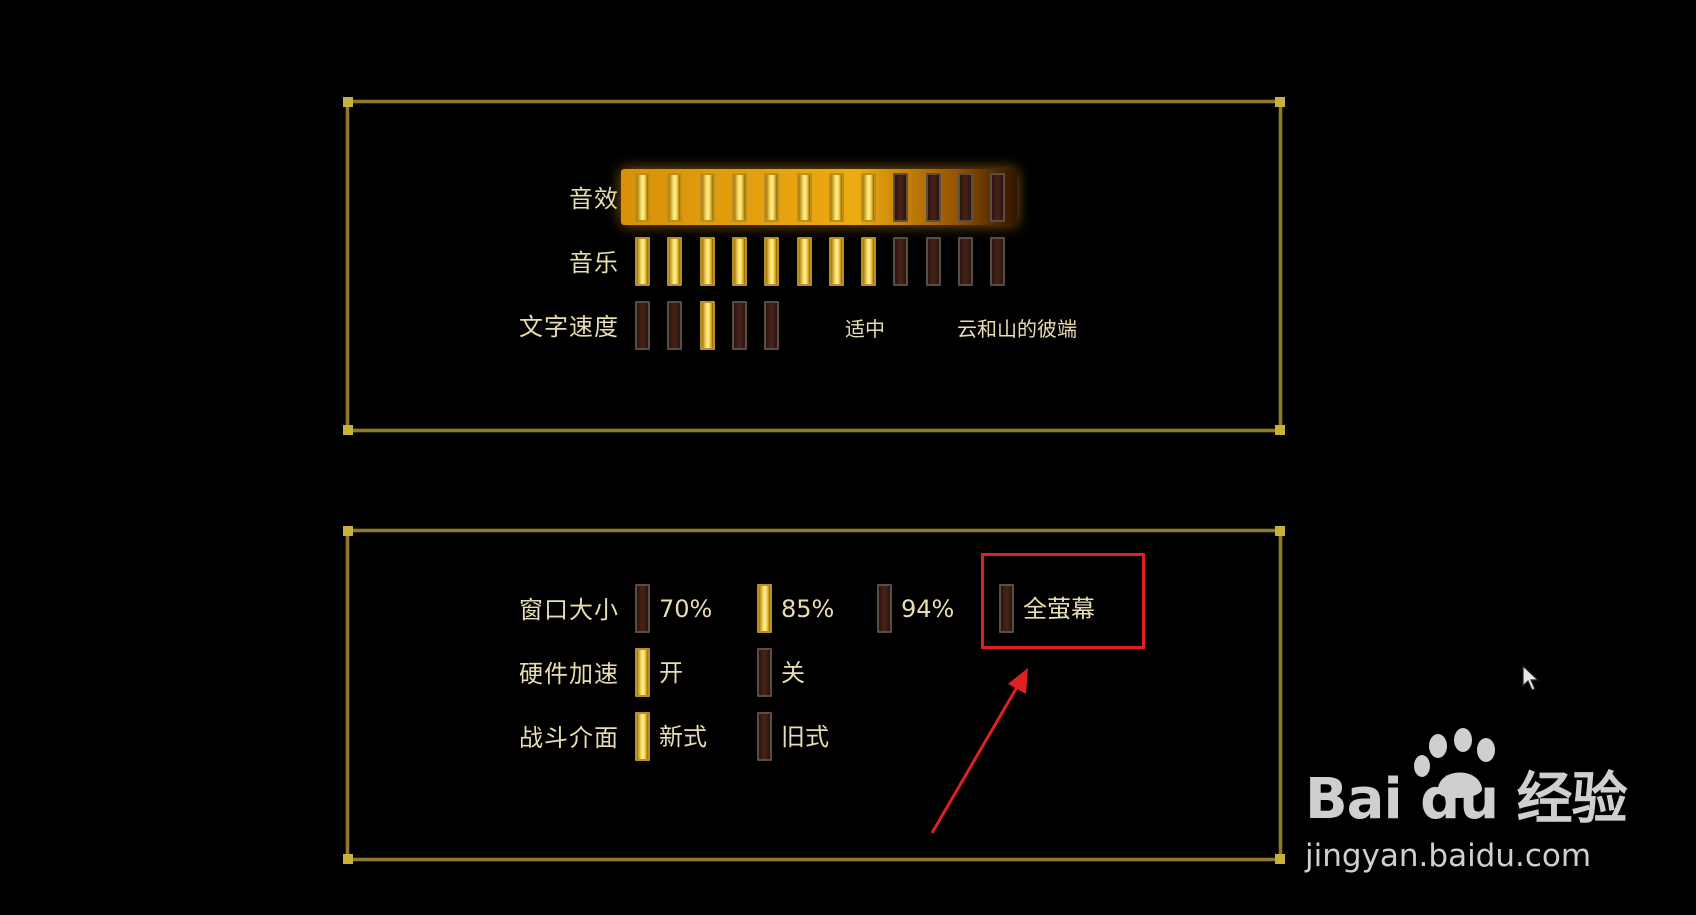 The image size is (1696, 915). What do you see at coordinates (594, 199) in the screenshot?
I see `sound-effects-label: 音效` at bounding box center [594, 199].